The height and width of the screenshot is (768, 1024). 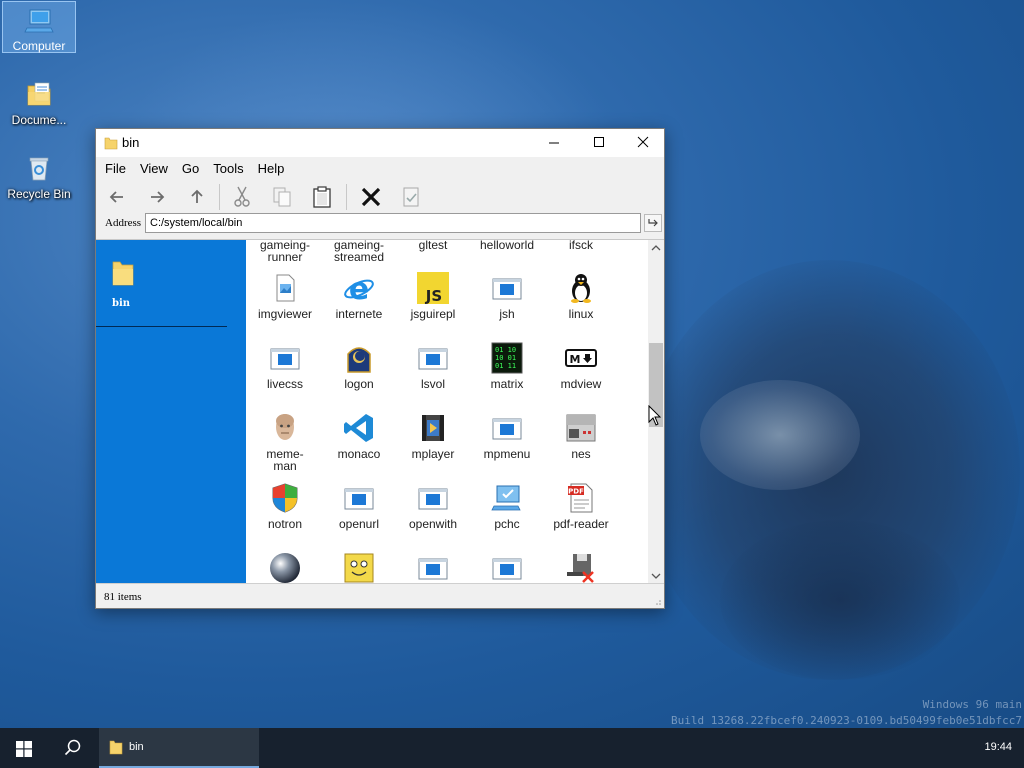 What do you see at coordinates (154, 167) in the screenshot?
I see `menu-view: View` at bounding box center [154, 167].